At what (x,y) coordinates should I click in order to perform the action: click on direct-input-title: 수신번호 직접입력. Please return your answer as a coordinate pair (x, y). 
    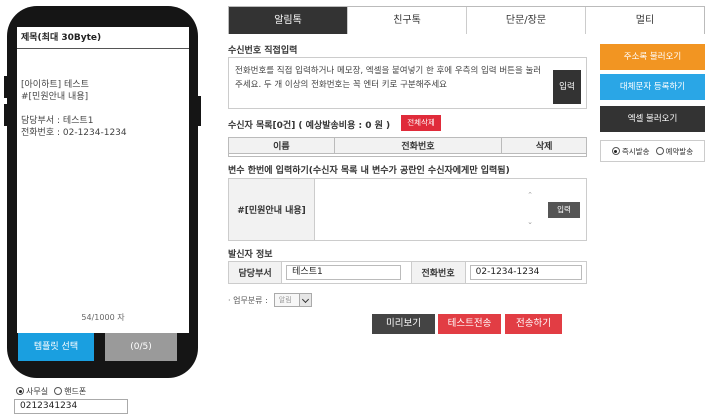
    Looking at the image, I should click on (263, 51).